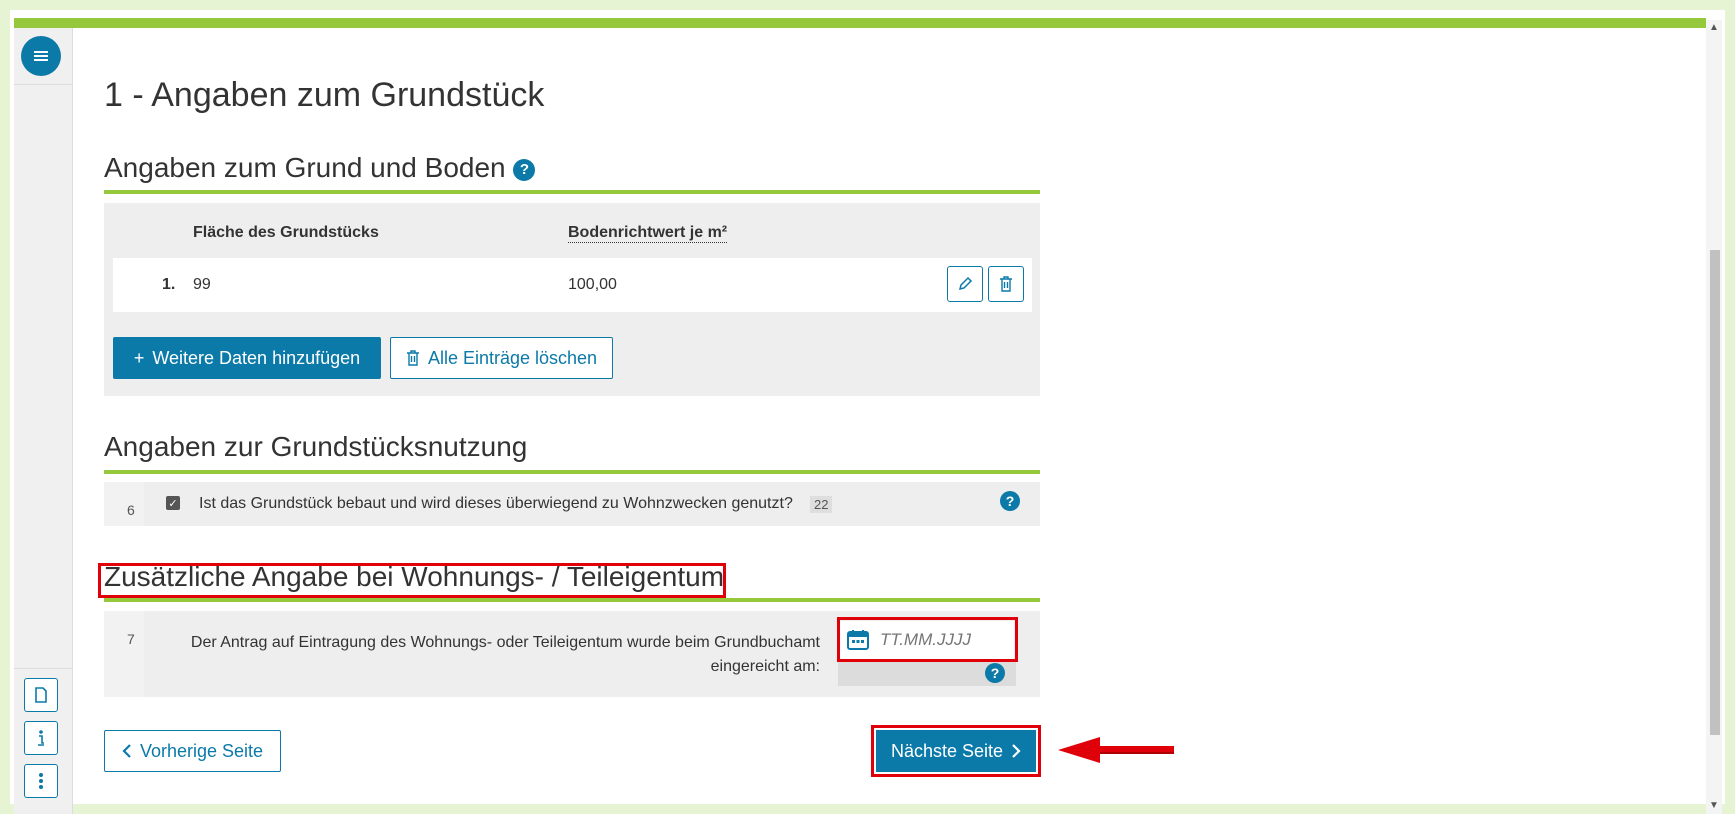  Describe the element at coordinates (860, 23) in the screenshot. I see `top-accent-bar` at that location.